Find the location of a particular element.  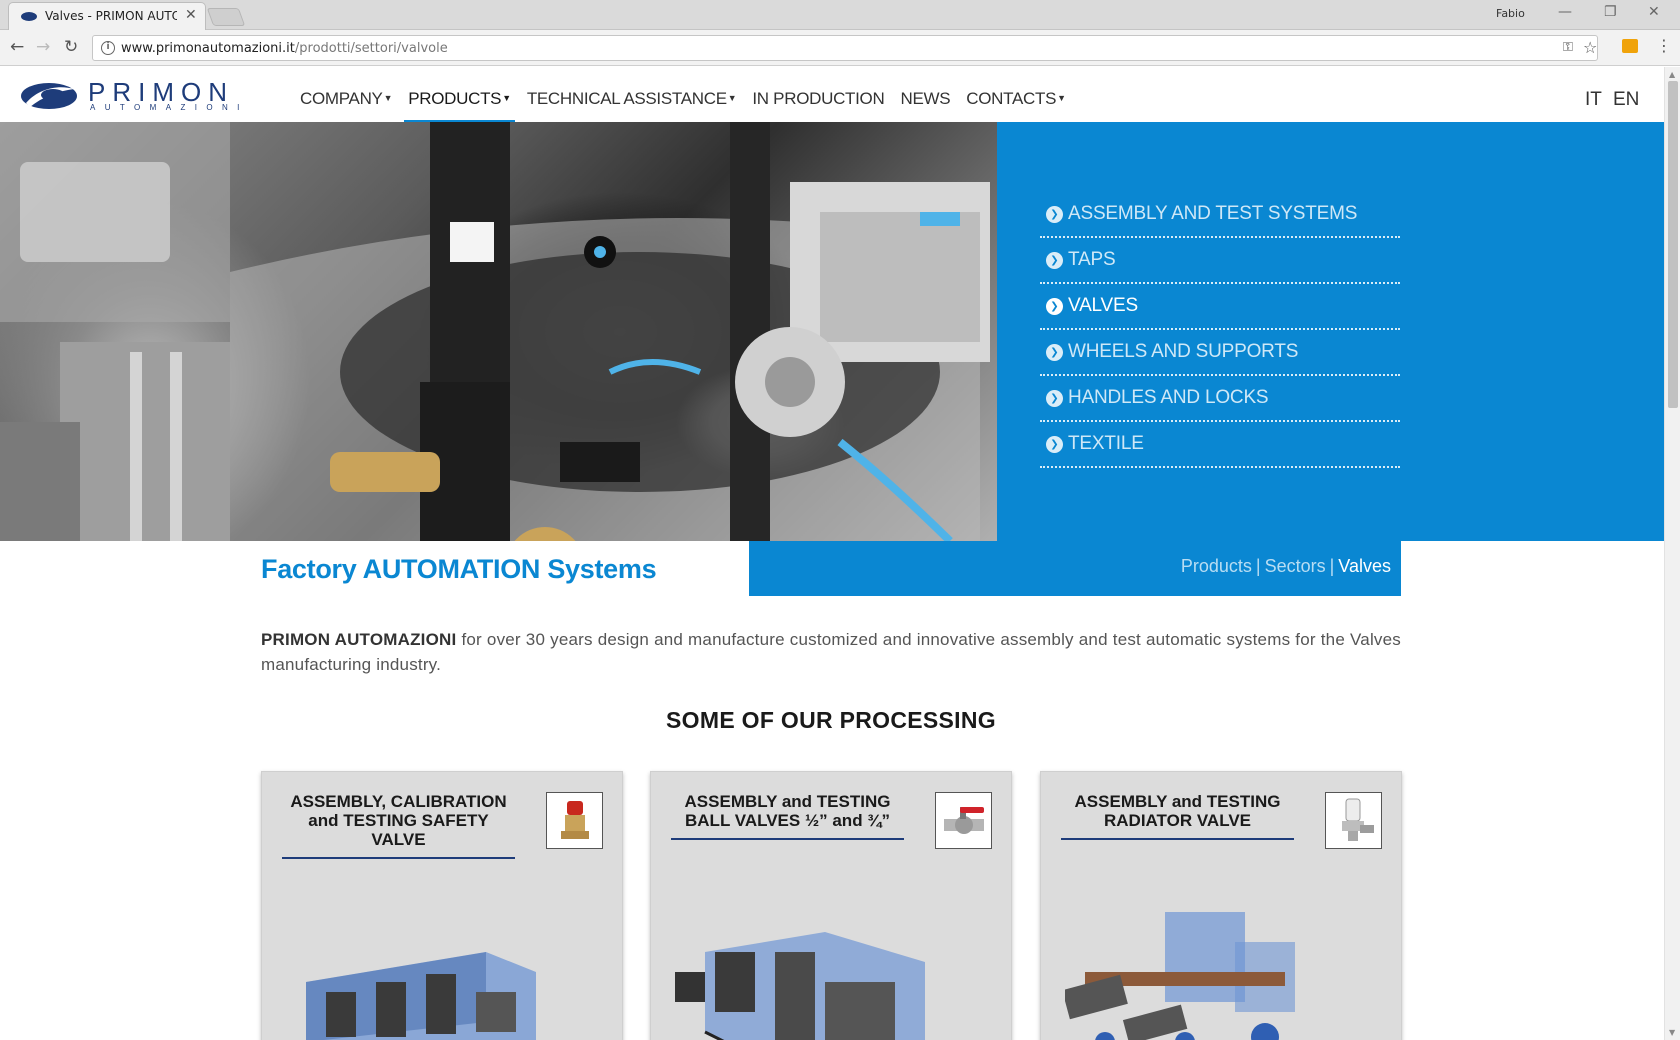

breadcrumb-bar: Products | Sectors | Valves is located at coordinates (1075, 568).